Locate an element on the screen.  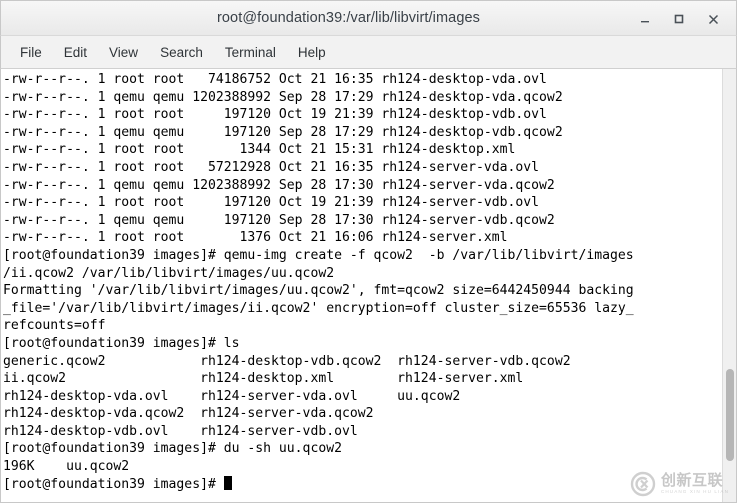
terminal-line: [root@foundation39 images]# ls is located at coordinates (121, 343).